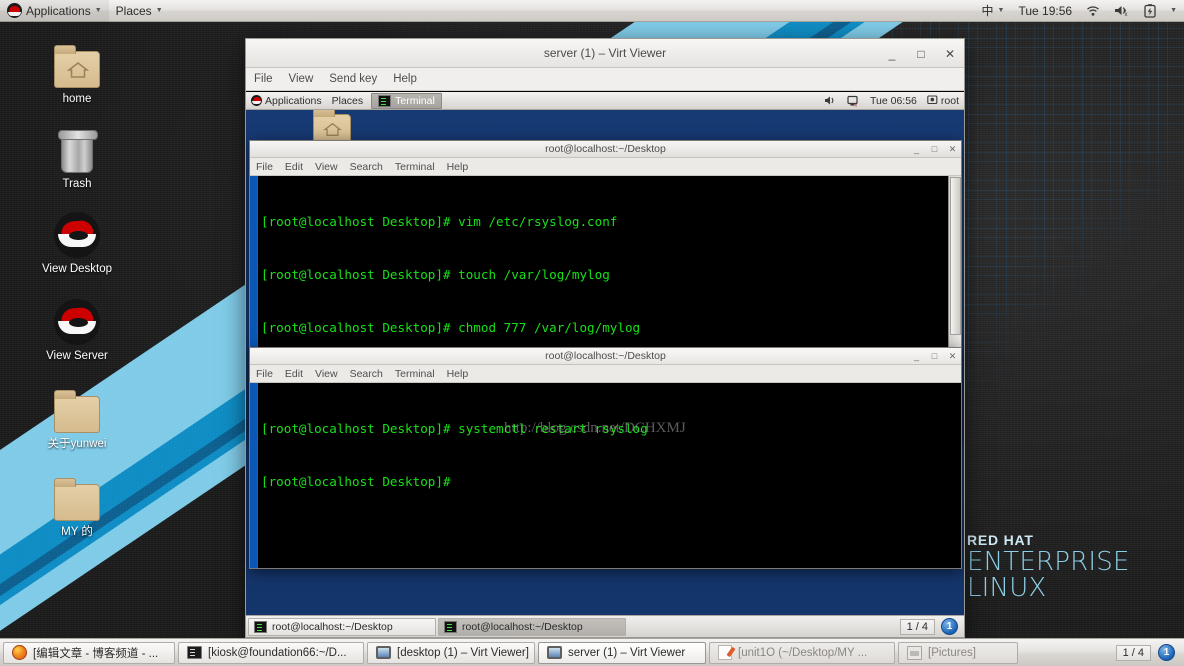 Image resolution: width=1184 pixels, height=666 pixels. I want to click on desktop-icon-label: View Desktop, so click(77, 269).